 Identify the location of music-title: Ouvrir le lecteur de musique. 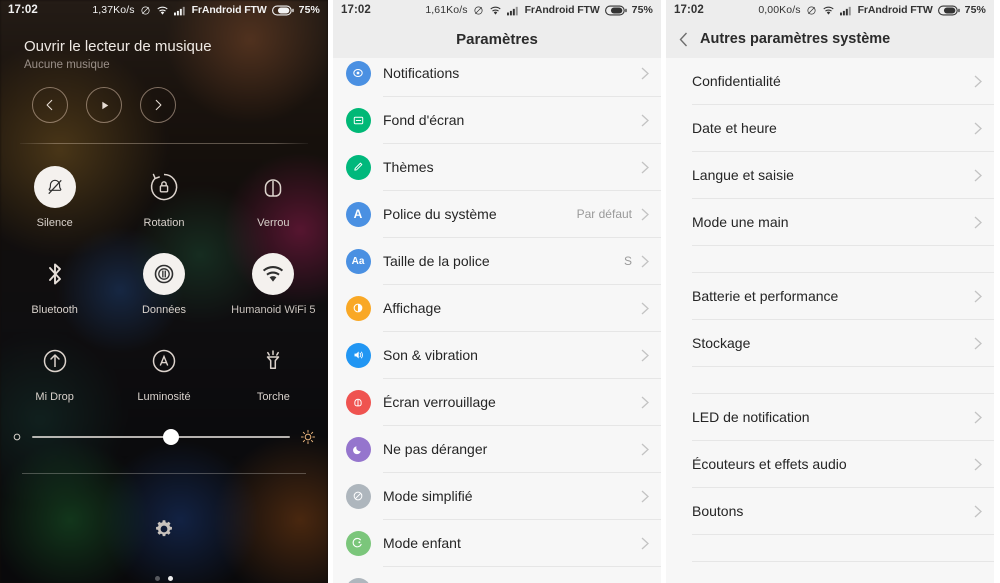
(118, 46).